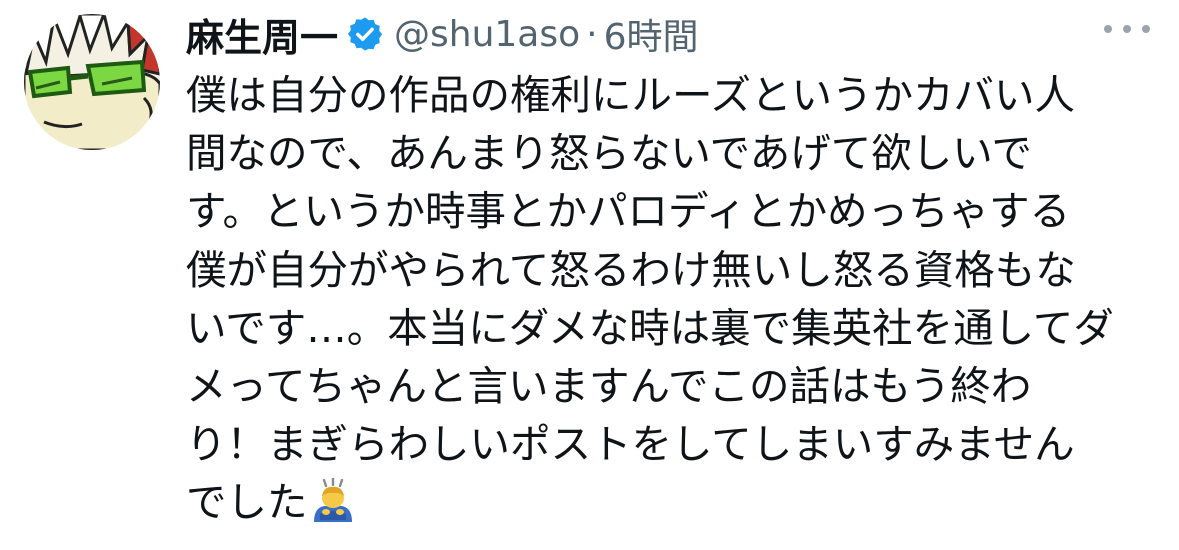 This screenshot has width=1179, height=550. I want to click on more-options-icon, so click(1127, 29).